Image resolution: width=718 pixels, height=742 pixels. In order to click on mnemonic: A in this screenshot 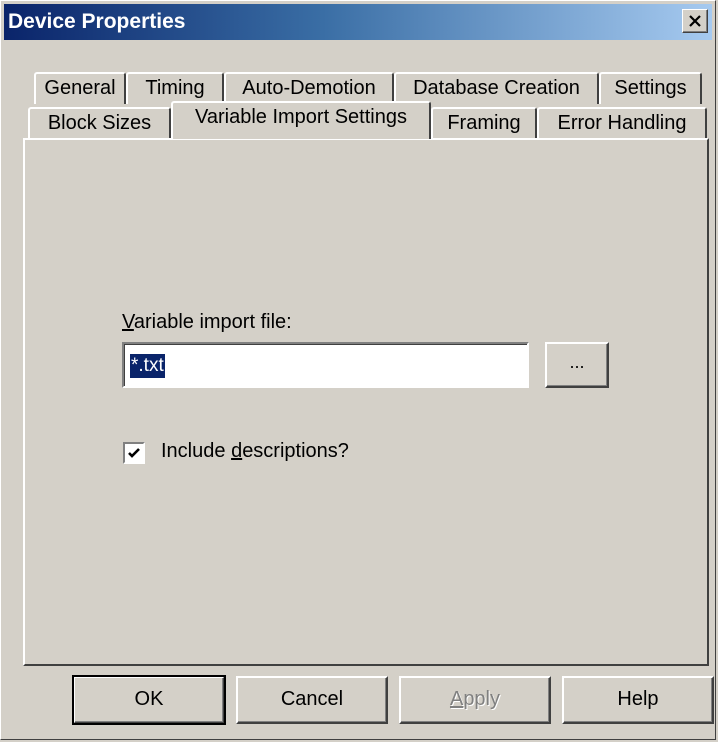, I will do `click(456, 699)`.